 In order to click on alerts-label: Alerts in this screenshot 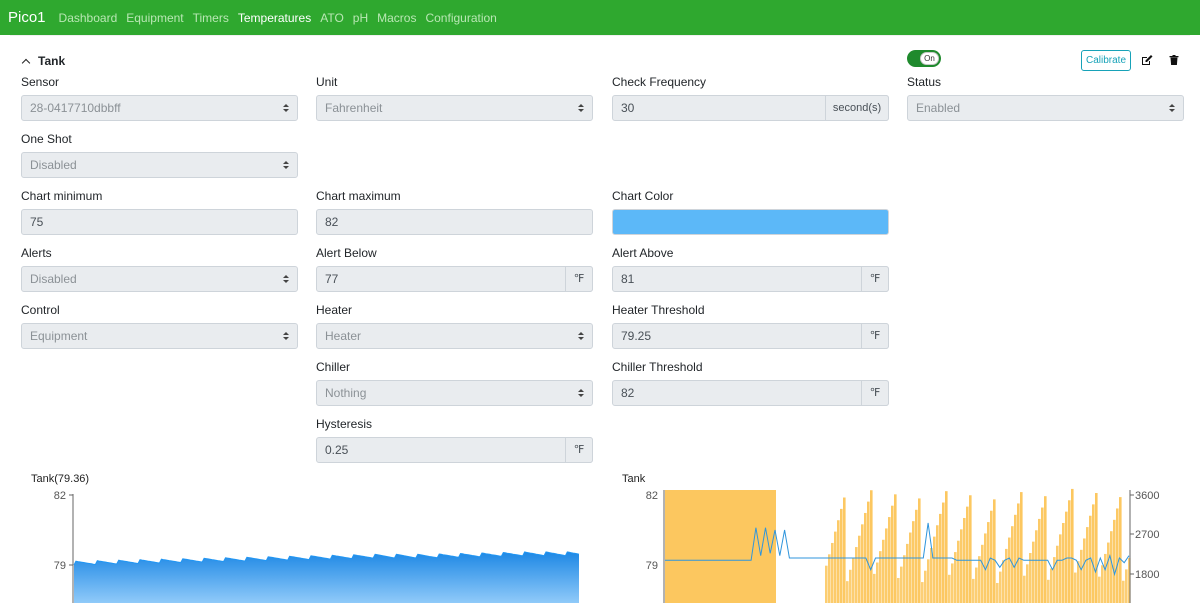, I will do `click(36, 253)`.